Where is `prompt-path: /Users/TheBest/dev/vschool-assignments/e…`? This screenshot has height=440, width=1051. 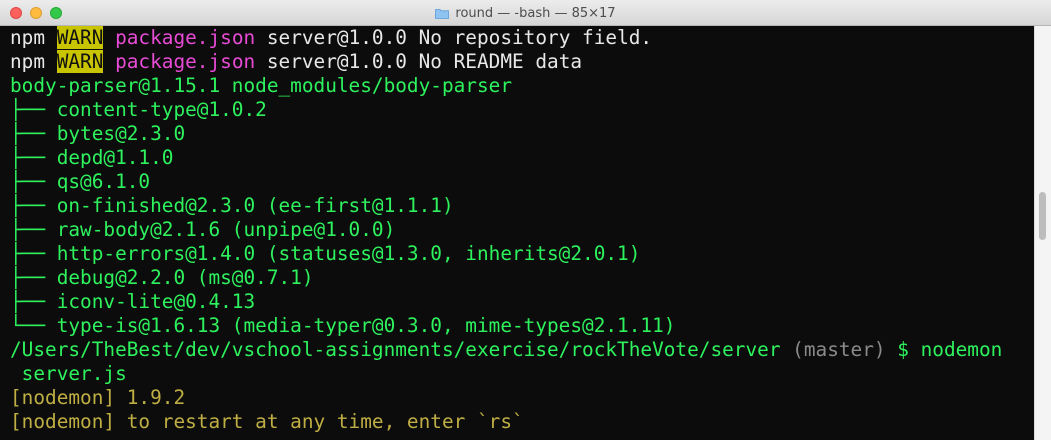
prompt-path: /Users/TheBest/dev/vschool-assignments/e… is located at coordinates (395, 349).